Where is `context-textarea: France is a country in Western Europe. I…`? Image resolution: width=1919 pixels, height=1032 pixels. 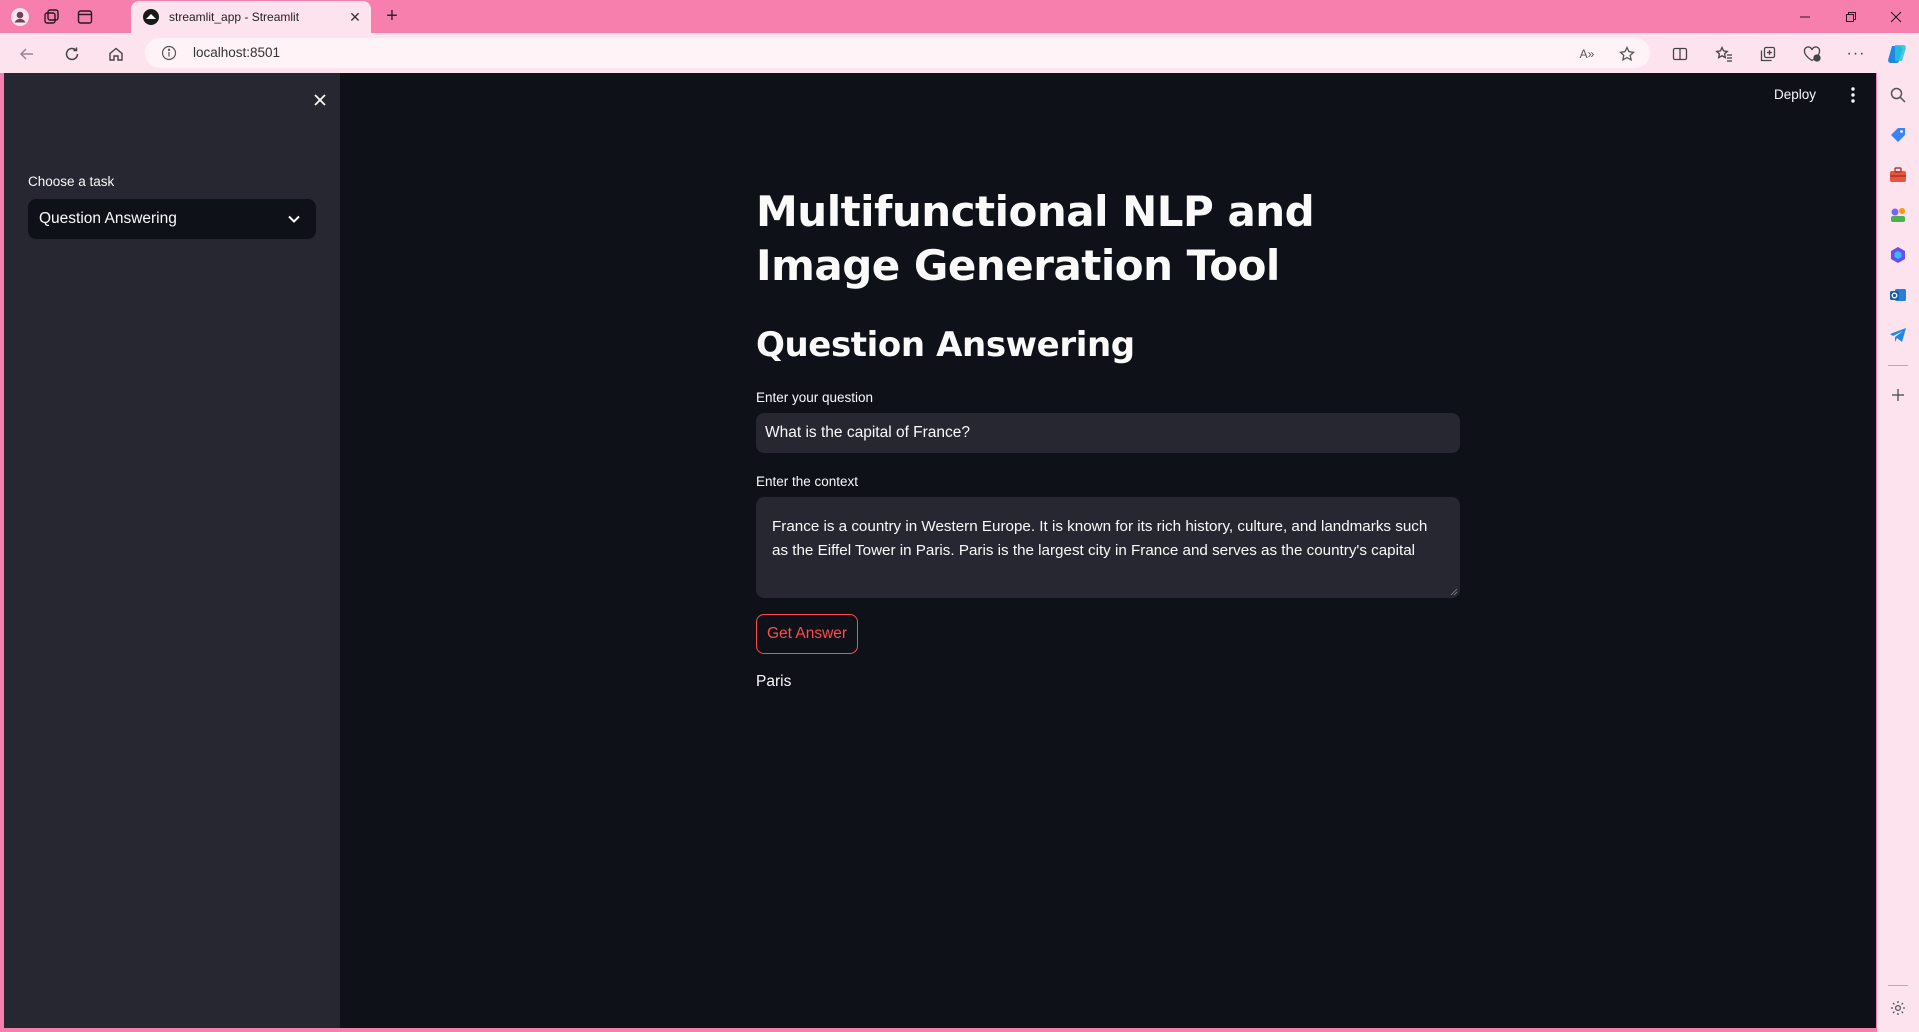 context-textarea: France is a country in Western Europe. I… is located at coordinates (1108, 547).